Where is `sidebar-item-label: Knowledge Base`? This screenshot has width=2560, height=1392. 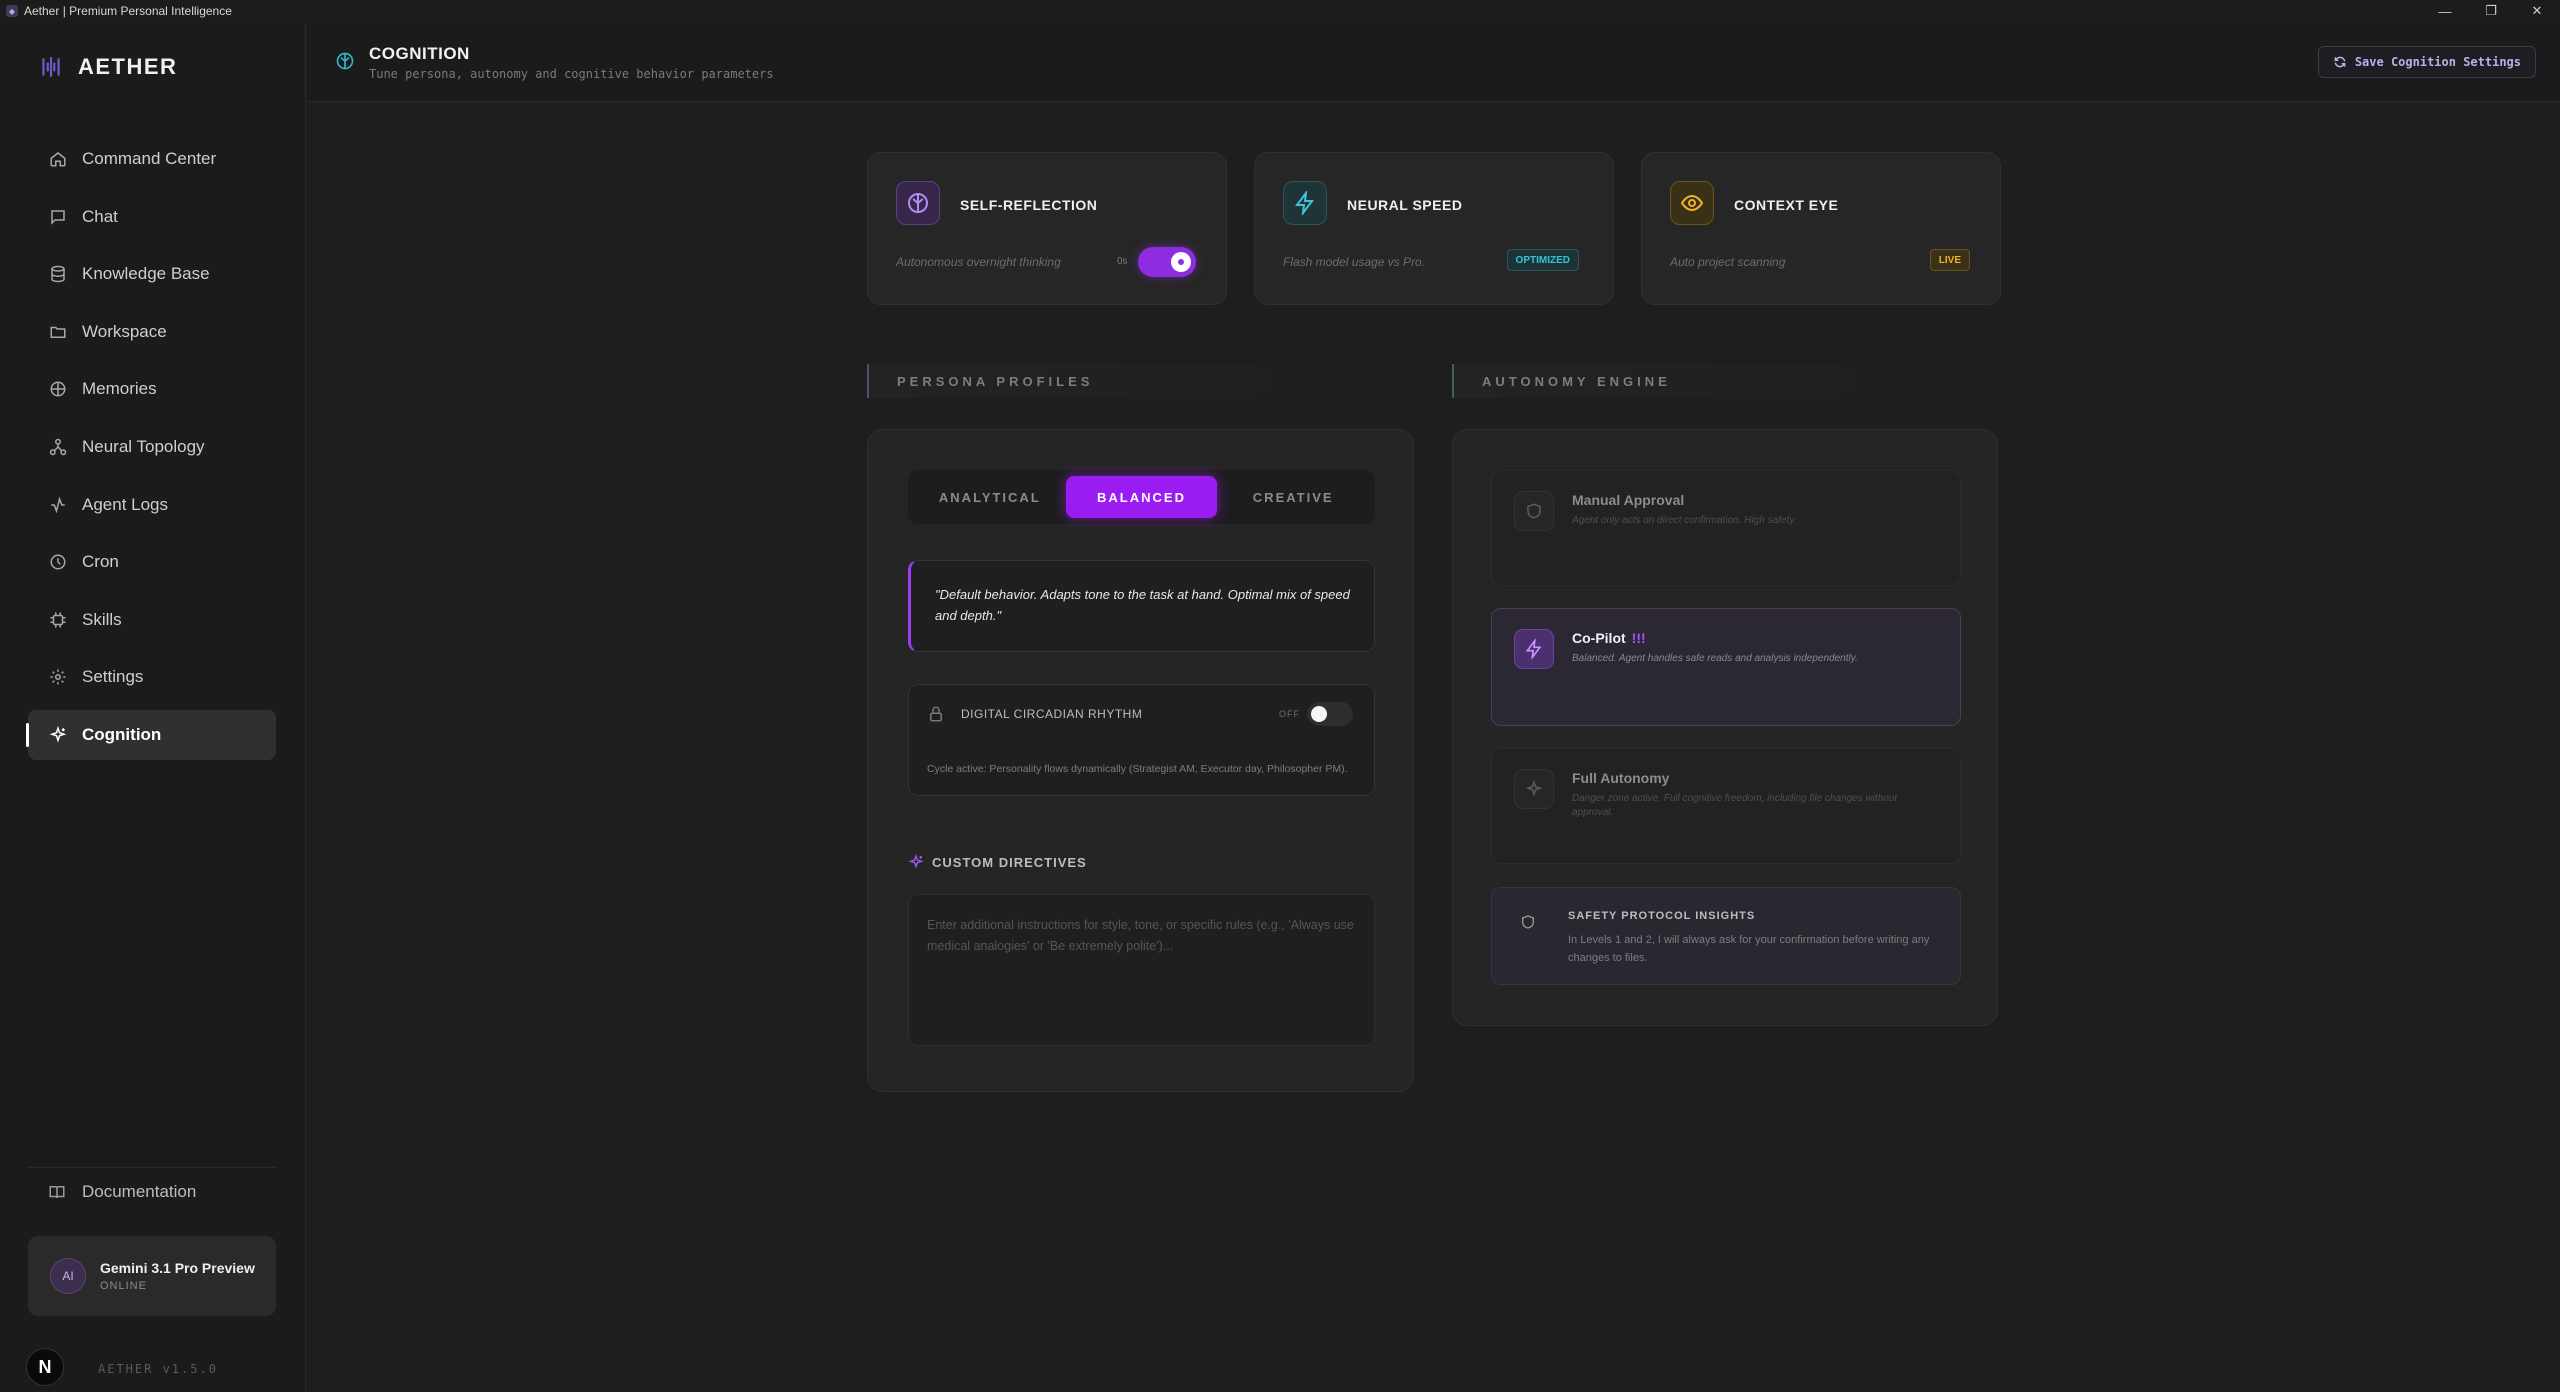
sidebar-item-label: Knowledge Base is located at coordinates (146, 274).